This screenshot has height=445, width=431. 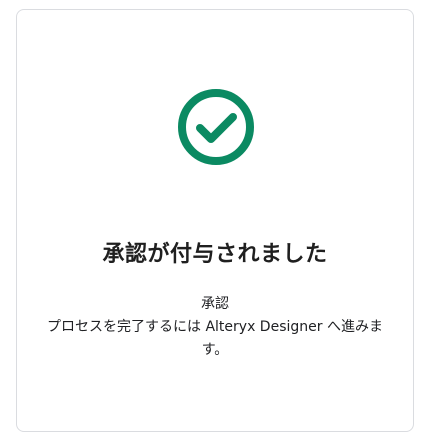 I want to click on dialog-message: 承認 プロセスを完了するには Alteryx Designer へ進みま す。, so click(x=215, y=327).